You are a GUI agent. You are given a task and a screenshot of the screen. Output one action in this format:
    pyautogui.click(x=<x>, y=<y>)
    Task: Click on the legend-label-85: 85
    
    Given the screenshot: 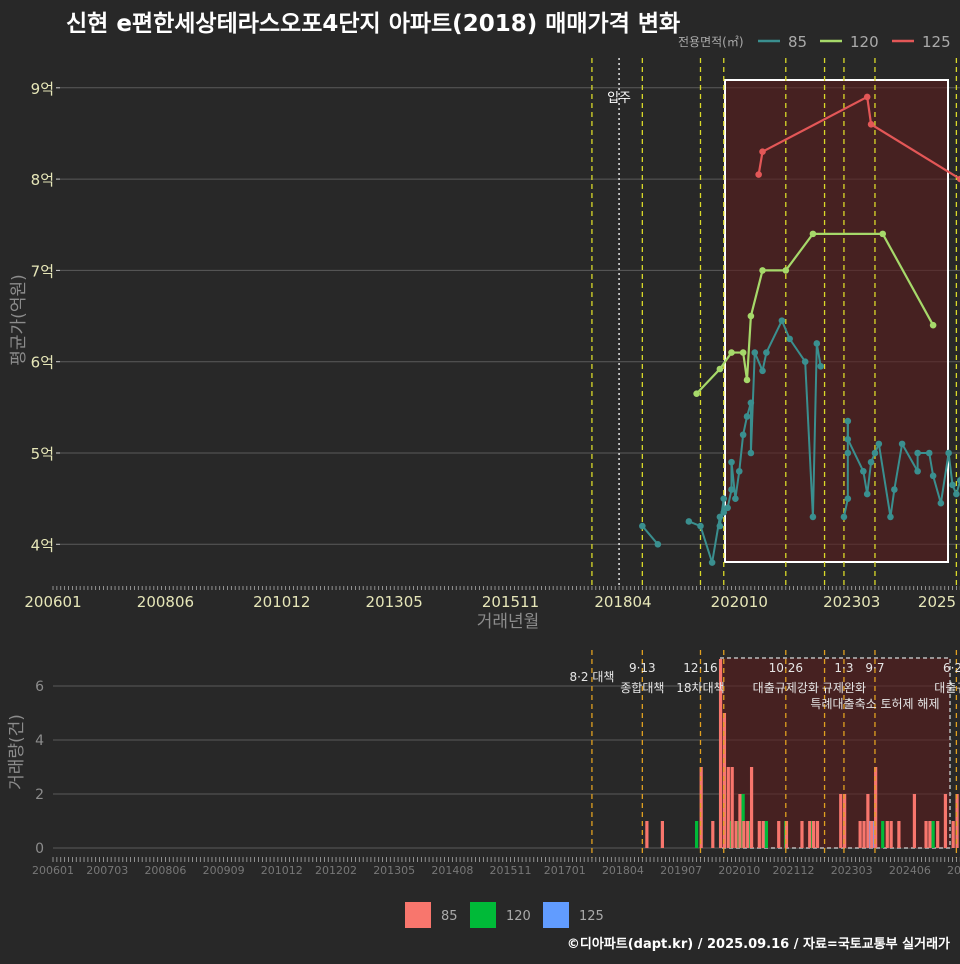 What is the action you would take?
    pyautogui.click(x=797, y=42)
    